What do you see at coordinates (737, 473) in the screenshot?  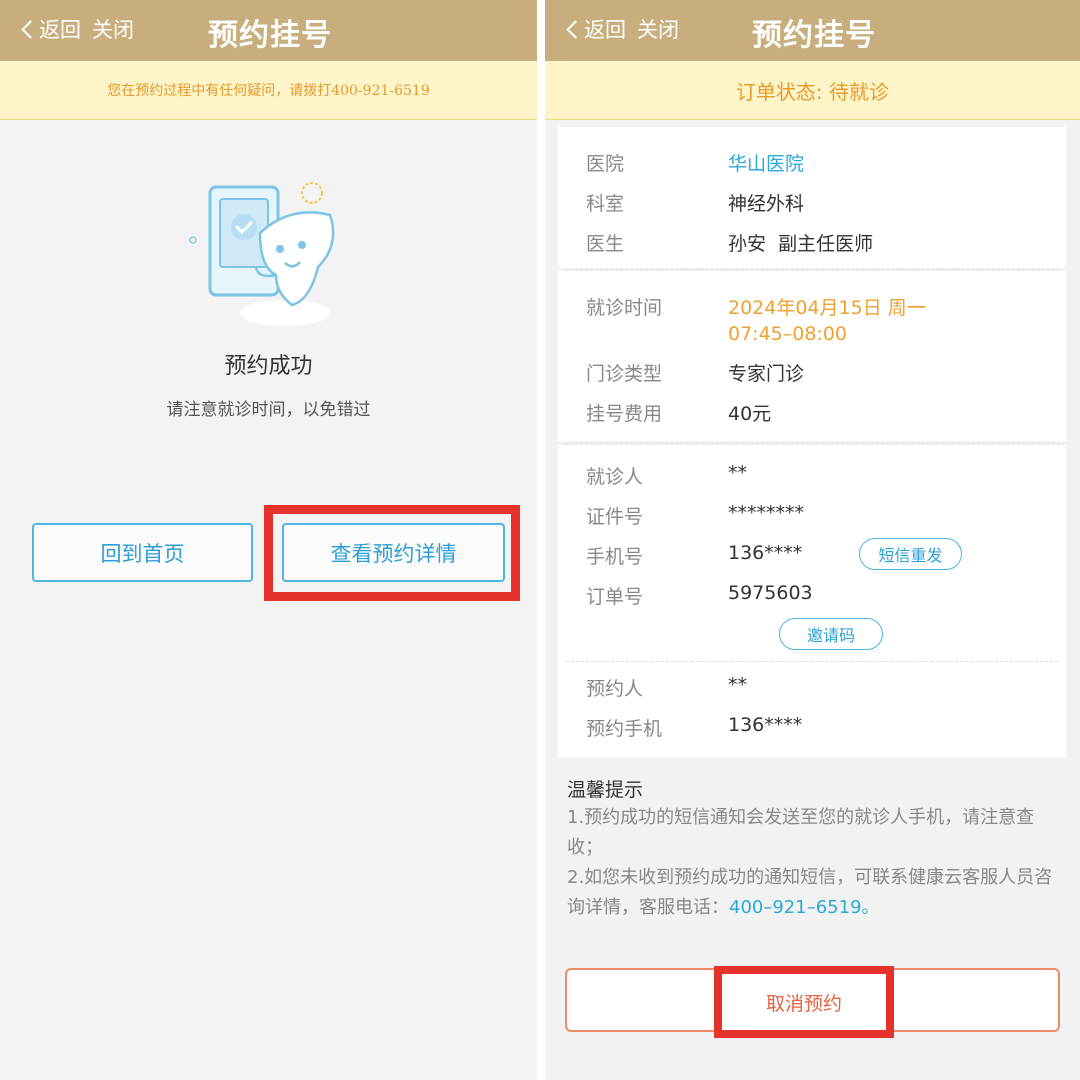 I see `patient-value: **` at bounding box center [737, 473].